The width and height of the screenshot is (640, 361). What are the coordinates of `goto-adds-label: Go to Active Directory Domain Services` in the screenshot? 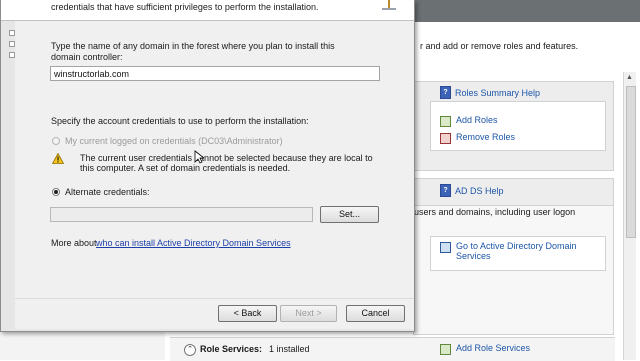 It's located at (516, 251).